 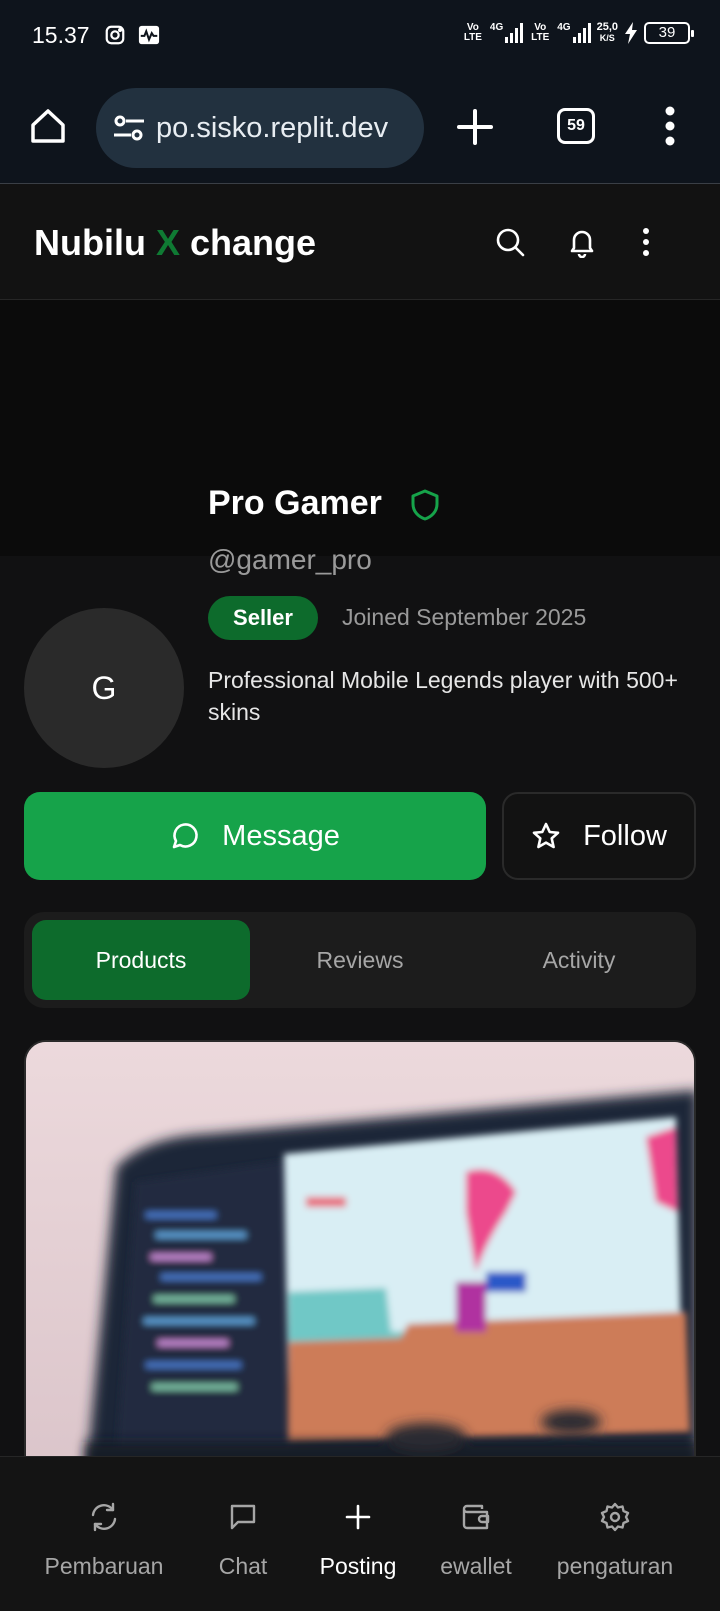 What do you see at coordinates (476, 1534) in the screenshot?
I see `nav-item-ewallet: ewallet` at bounding box center [476, 1534].